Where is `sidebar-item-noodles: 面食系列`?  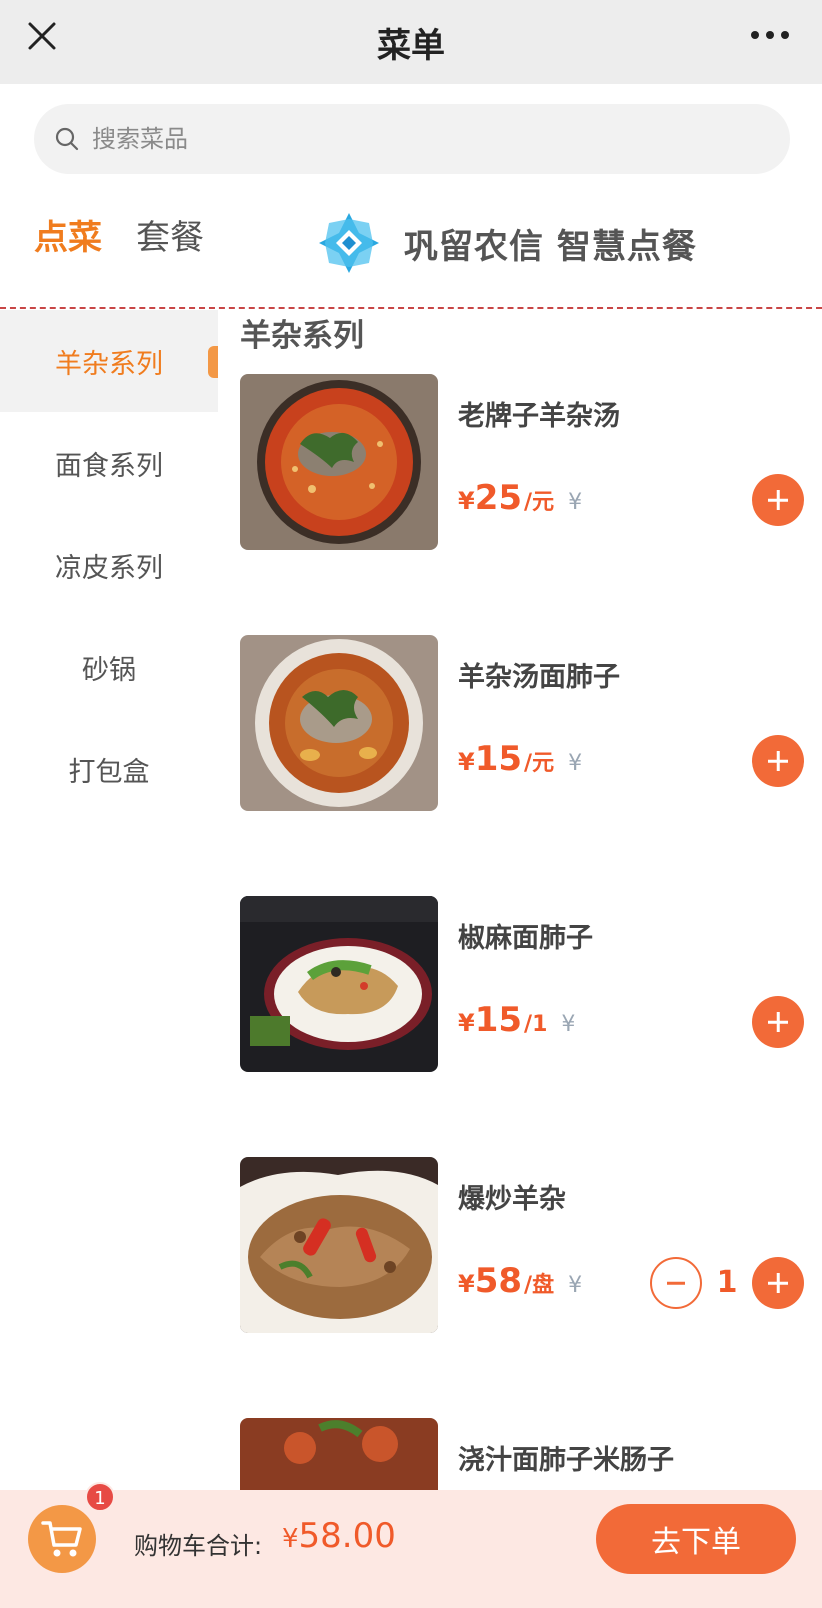
sidebar-item-noodles: 面食系列 is located at coordinates (109, 463).